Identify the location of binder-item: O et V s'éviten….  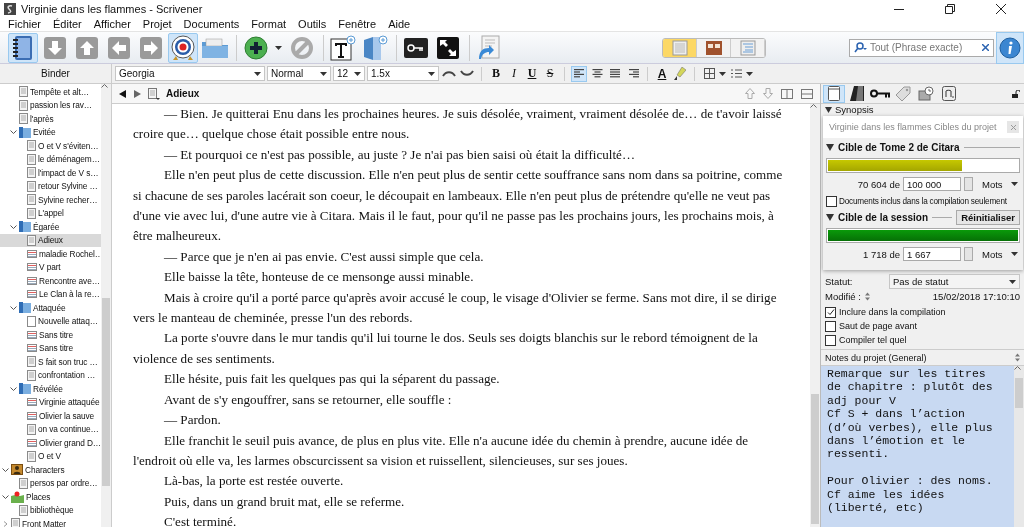
(50, 146).